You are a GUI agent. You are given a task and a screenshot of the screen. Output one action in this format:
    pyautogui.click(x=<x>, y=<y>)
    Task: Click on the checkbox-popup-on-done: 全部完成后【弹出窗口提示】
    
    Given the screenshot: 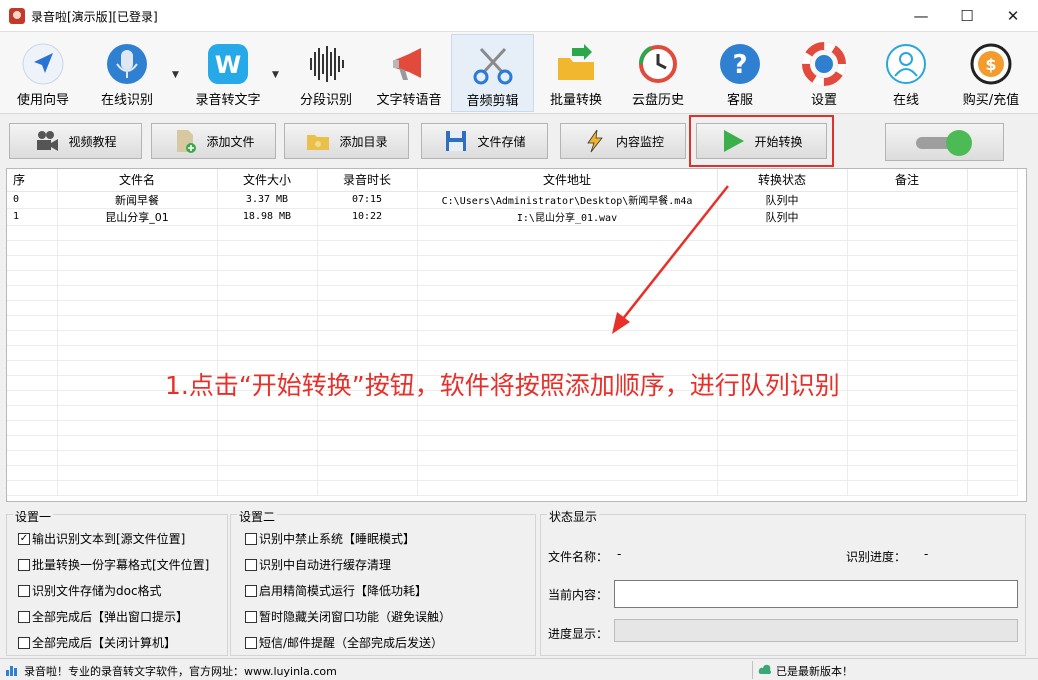 What is the action you would take?
    pyautogui.click(x=103, y=616)
    